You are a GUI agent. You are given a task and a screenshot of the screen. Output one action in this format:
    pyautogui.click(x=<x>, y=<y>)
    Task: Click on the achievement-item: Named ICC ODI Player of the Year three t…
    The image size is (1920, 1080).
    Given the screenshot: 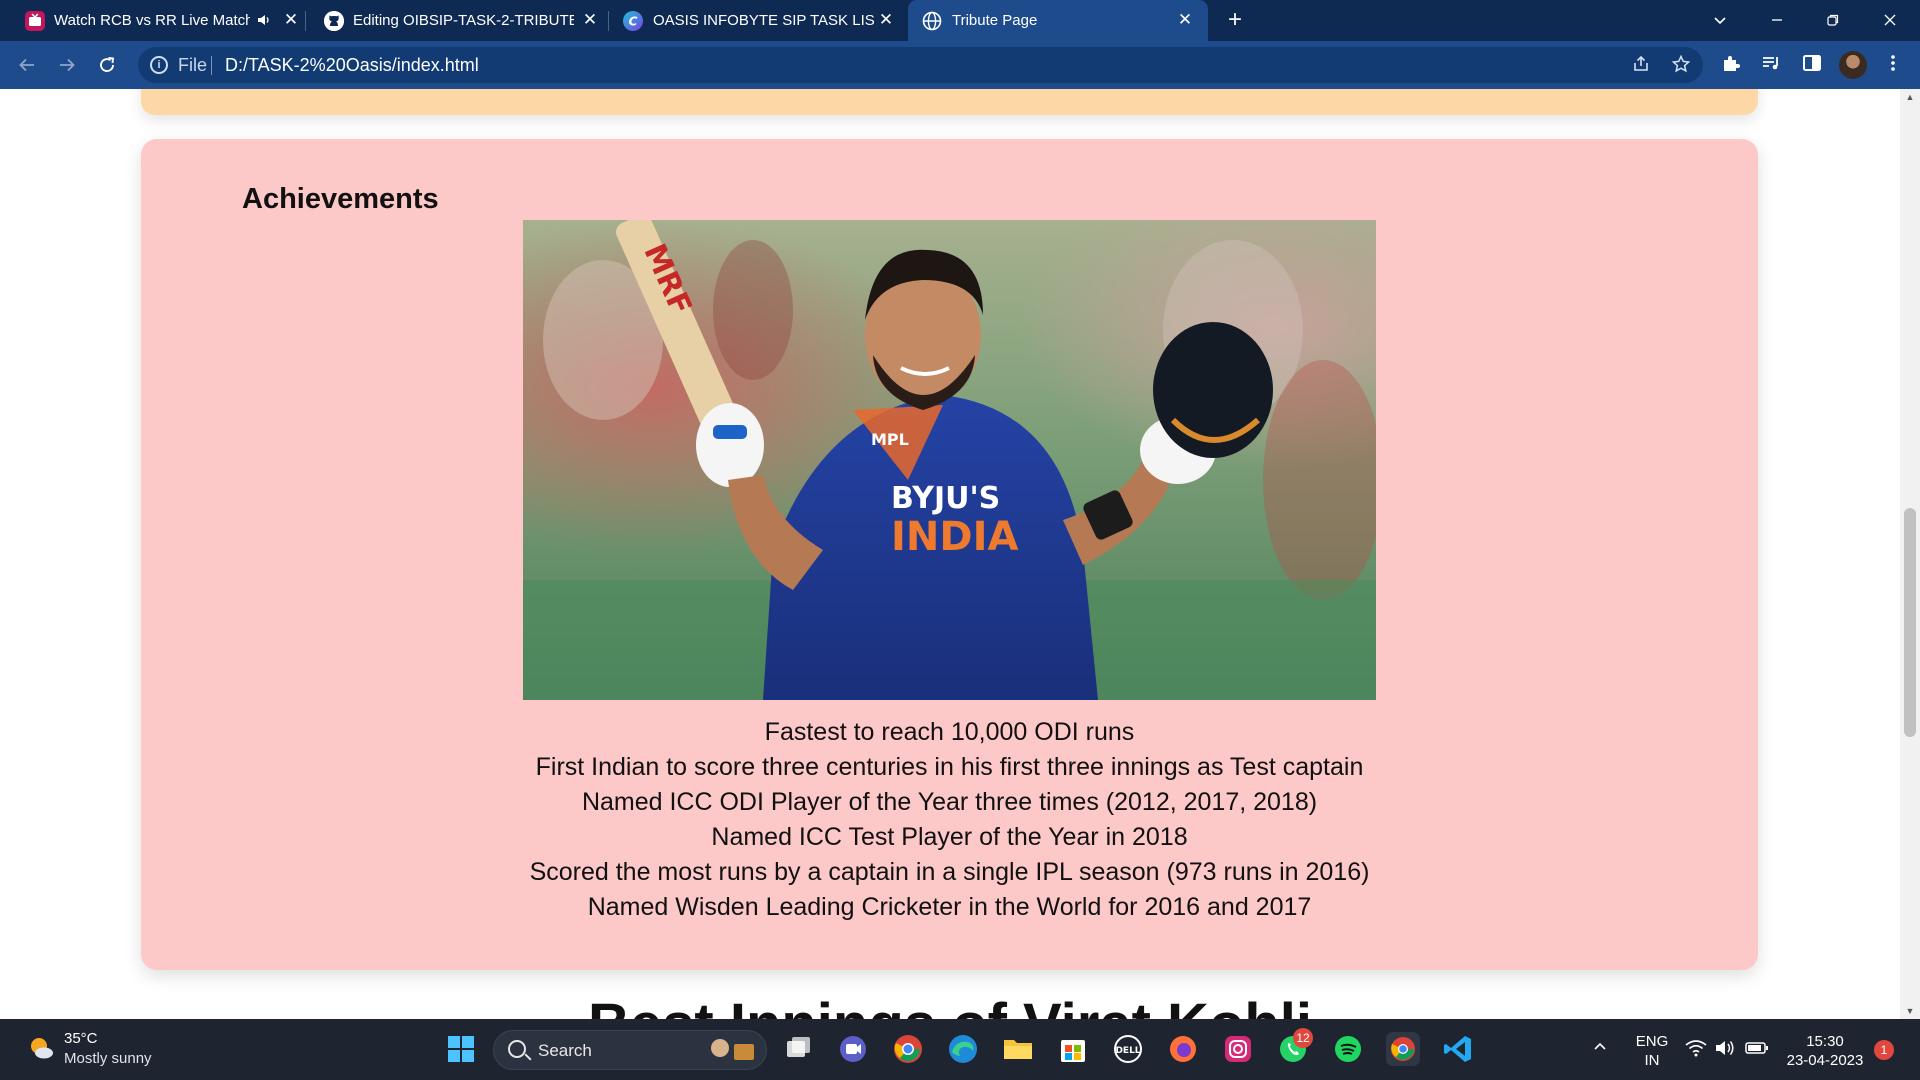 What is the action you would take?
    pyautogui.click(x=949, y=802)
    